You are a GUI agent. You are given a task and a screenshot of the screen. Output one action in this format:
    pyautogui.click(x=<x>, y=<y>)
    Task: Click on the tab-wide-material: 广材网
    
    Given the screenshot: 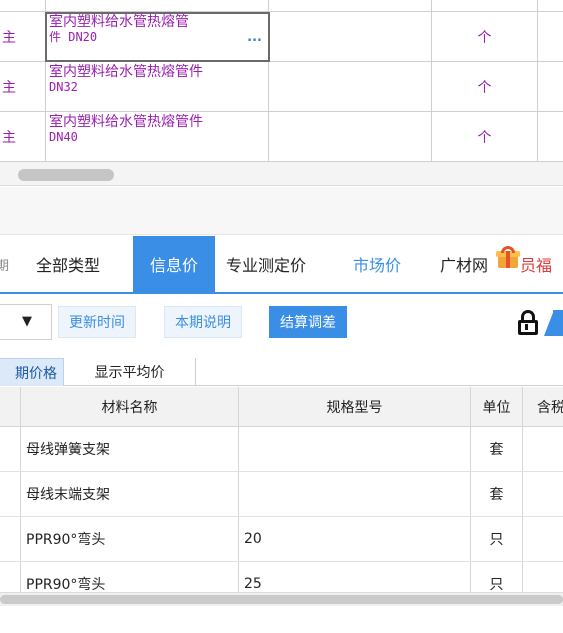 What is the action you would take?
    pyautogui.click(x=464, y=264)
    